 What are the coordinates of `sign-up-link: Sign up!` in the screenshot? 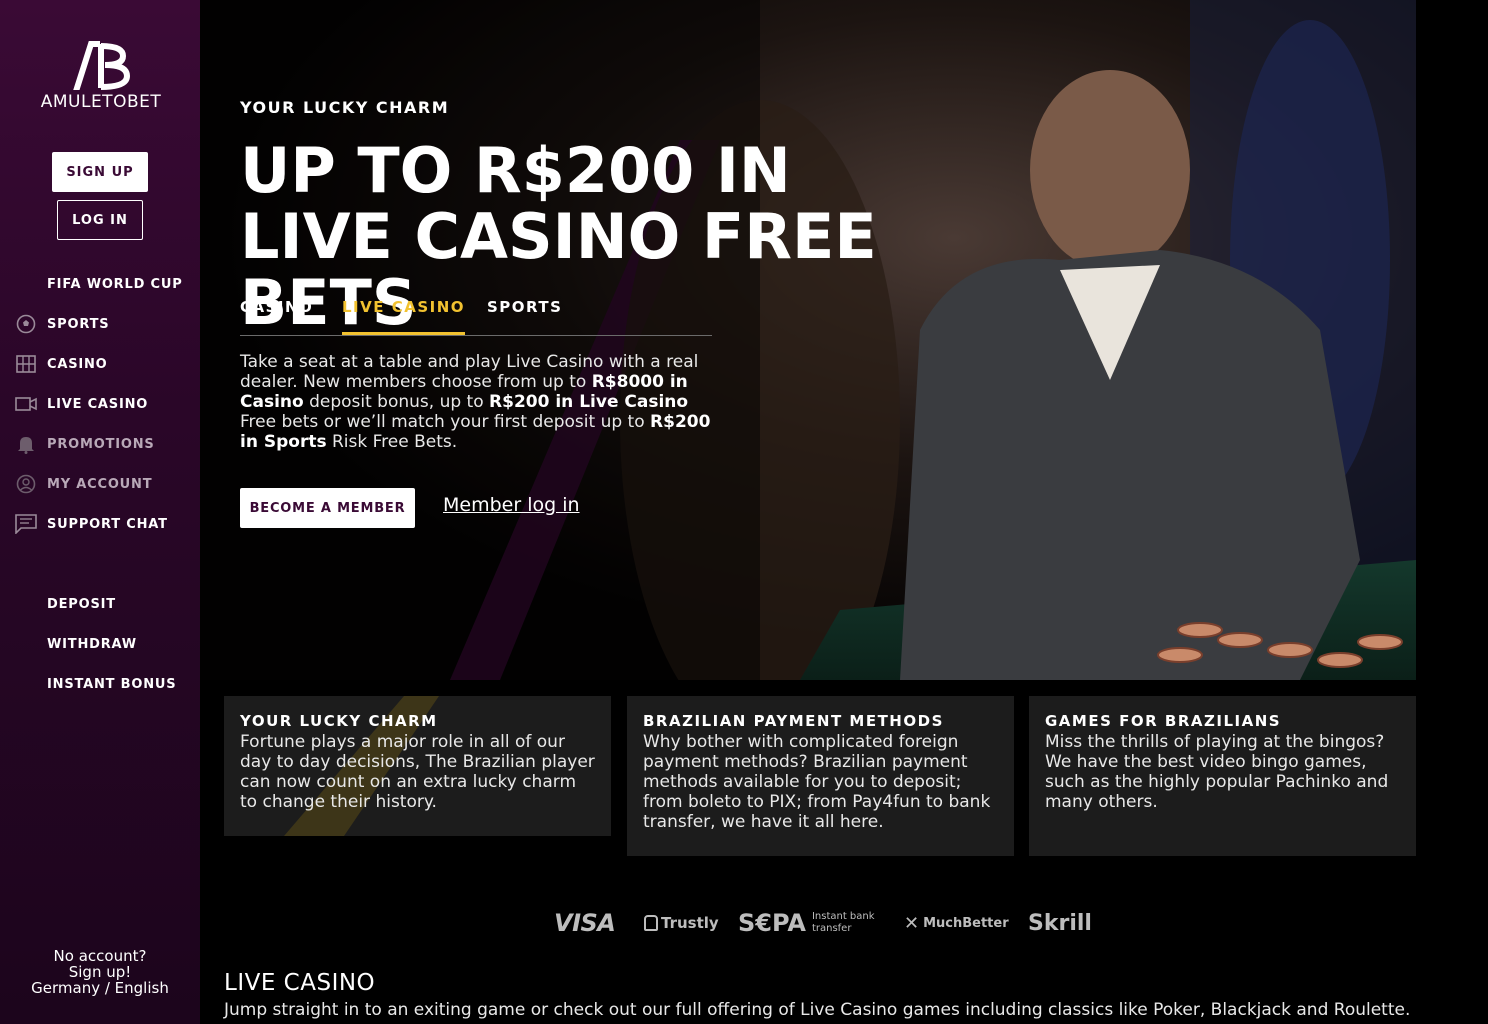 It's located at (100, 972).